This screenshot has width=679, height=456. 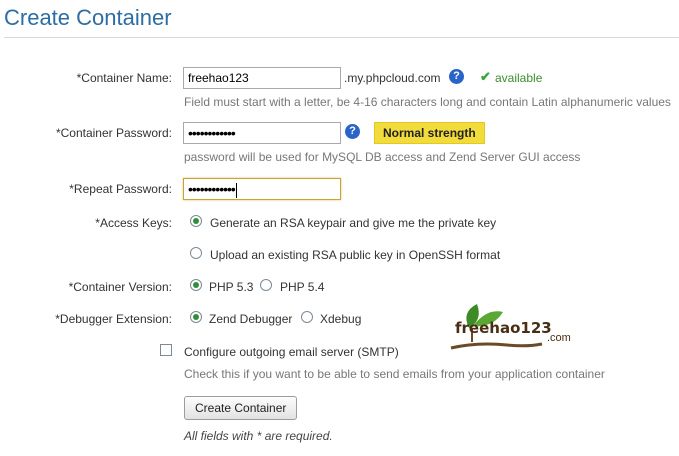 What do you see at coordinates (262, 189) in the screenshot?
I see `repeat-password-input: ••••••••••••` at bounding box center [262, 189].